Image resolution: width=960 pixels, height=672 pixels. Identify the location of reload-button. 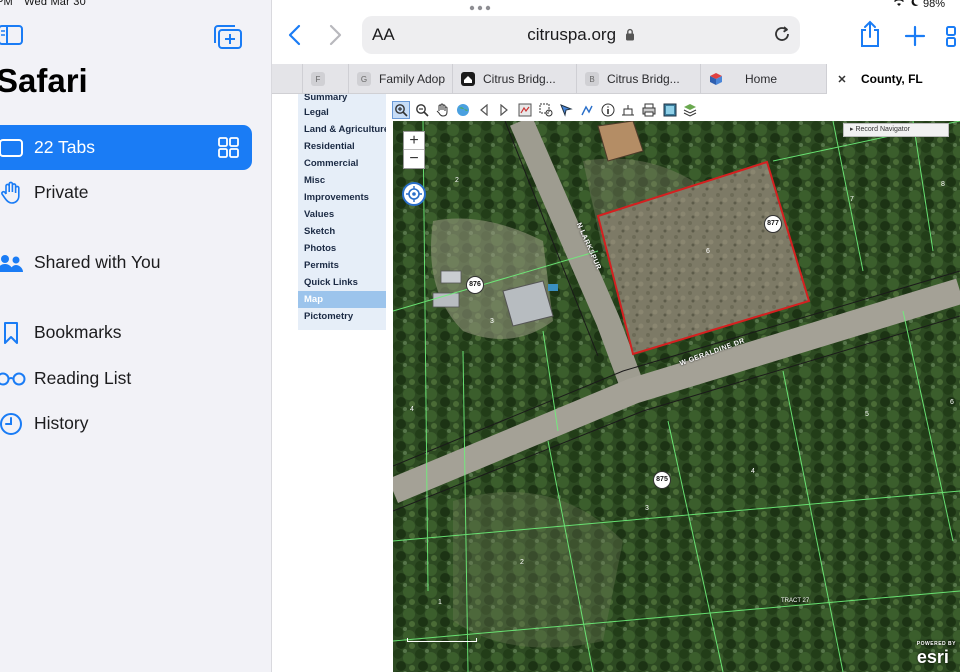
(782, 36).